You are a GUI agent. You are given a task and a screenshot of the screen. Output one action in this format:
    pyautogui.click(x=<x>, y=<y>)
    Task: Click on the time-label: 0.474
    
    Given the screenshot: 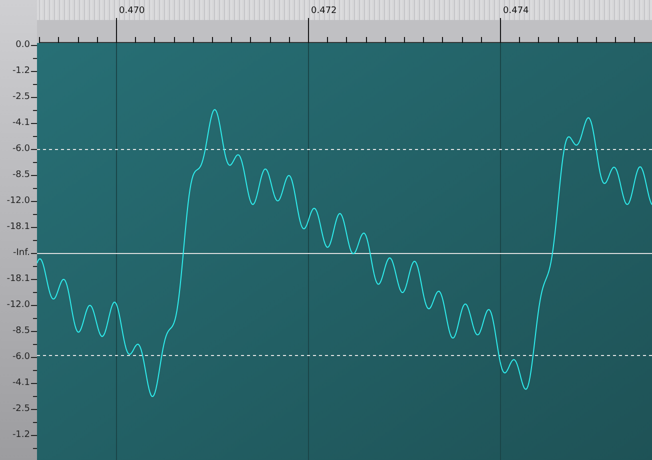 What is the action you would take?
    pyautogui.click(x=516, y=11)
    